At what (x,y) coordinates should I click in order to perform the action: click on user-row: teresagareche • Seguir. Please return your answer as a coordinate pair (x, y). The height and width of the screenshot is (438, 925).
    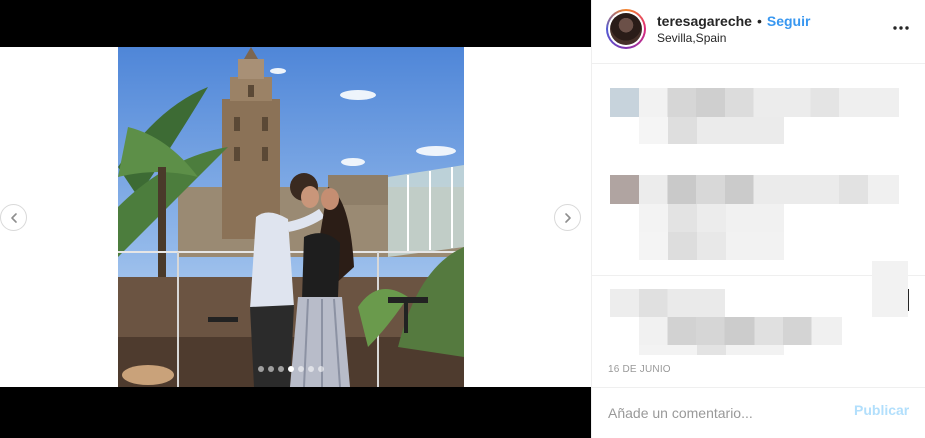
    Looking at the image, I should click on (733, 21).